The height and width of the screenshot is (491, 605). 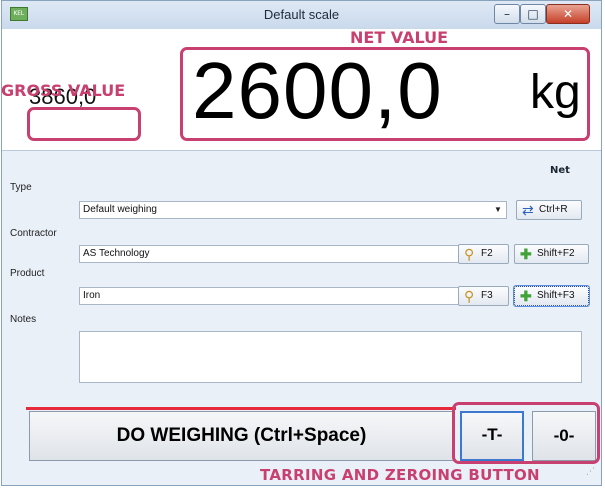 What do you see at coordinates (293, 210) in the screenshot?
I see `type-select: Default weighing ▼` at bounding box center [293, 210].